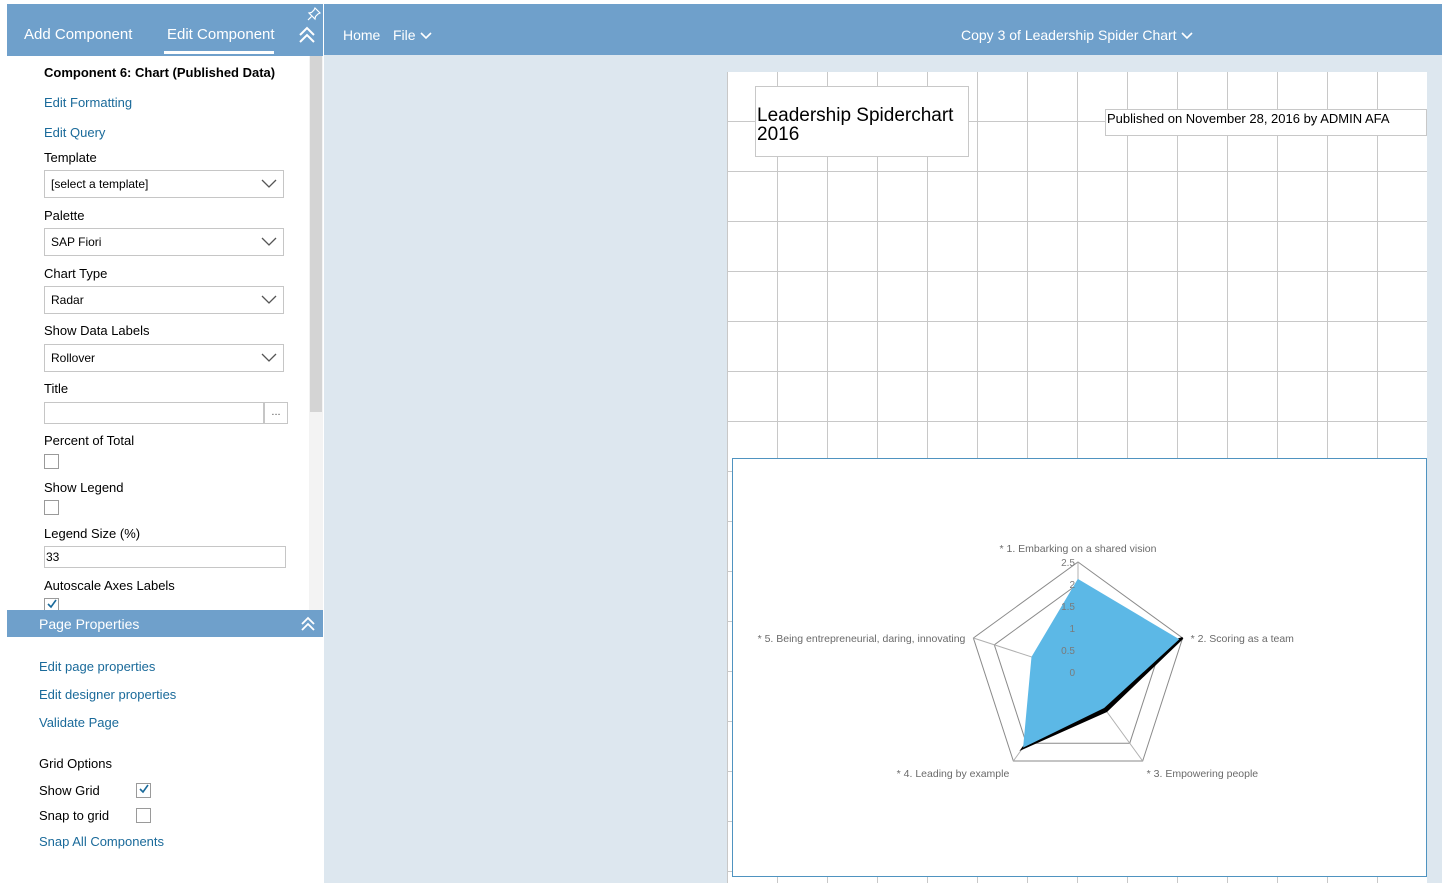  Describe the element at coordinates (79, 722) in the screenshot. I see `validate-page-link: Validate Page` at that location.